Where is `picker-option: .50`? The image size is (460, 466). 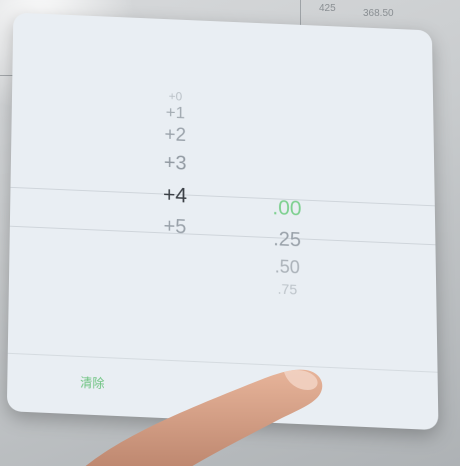 picker-option: .50 is located at coordinates (287, 268).